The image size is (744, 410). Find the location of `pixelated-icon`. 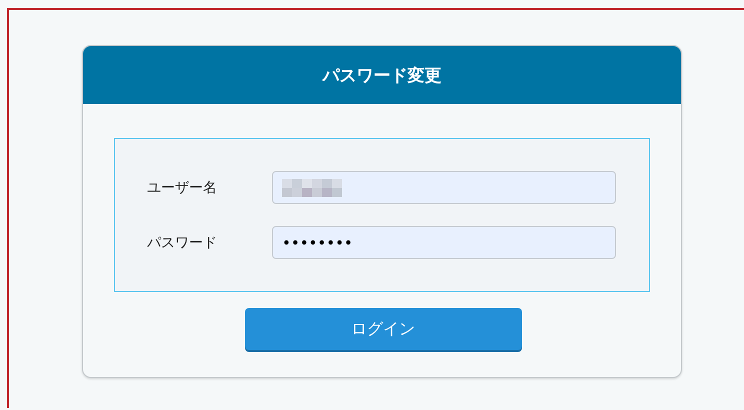

pixelated-icon is located at coordinates (312, 187).